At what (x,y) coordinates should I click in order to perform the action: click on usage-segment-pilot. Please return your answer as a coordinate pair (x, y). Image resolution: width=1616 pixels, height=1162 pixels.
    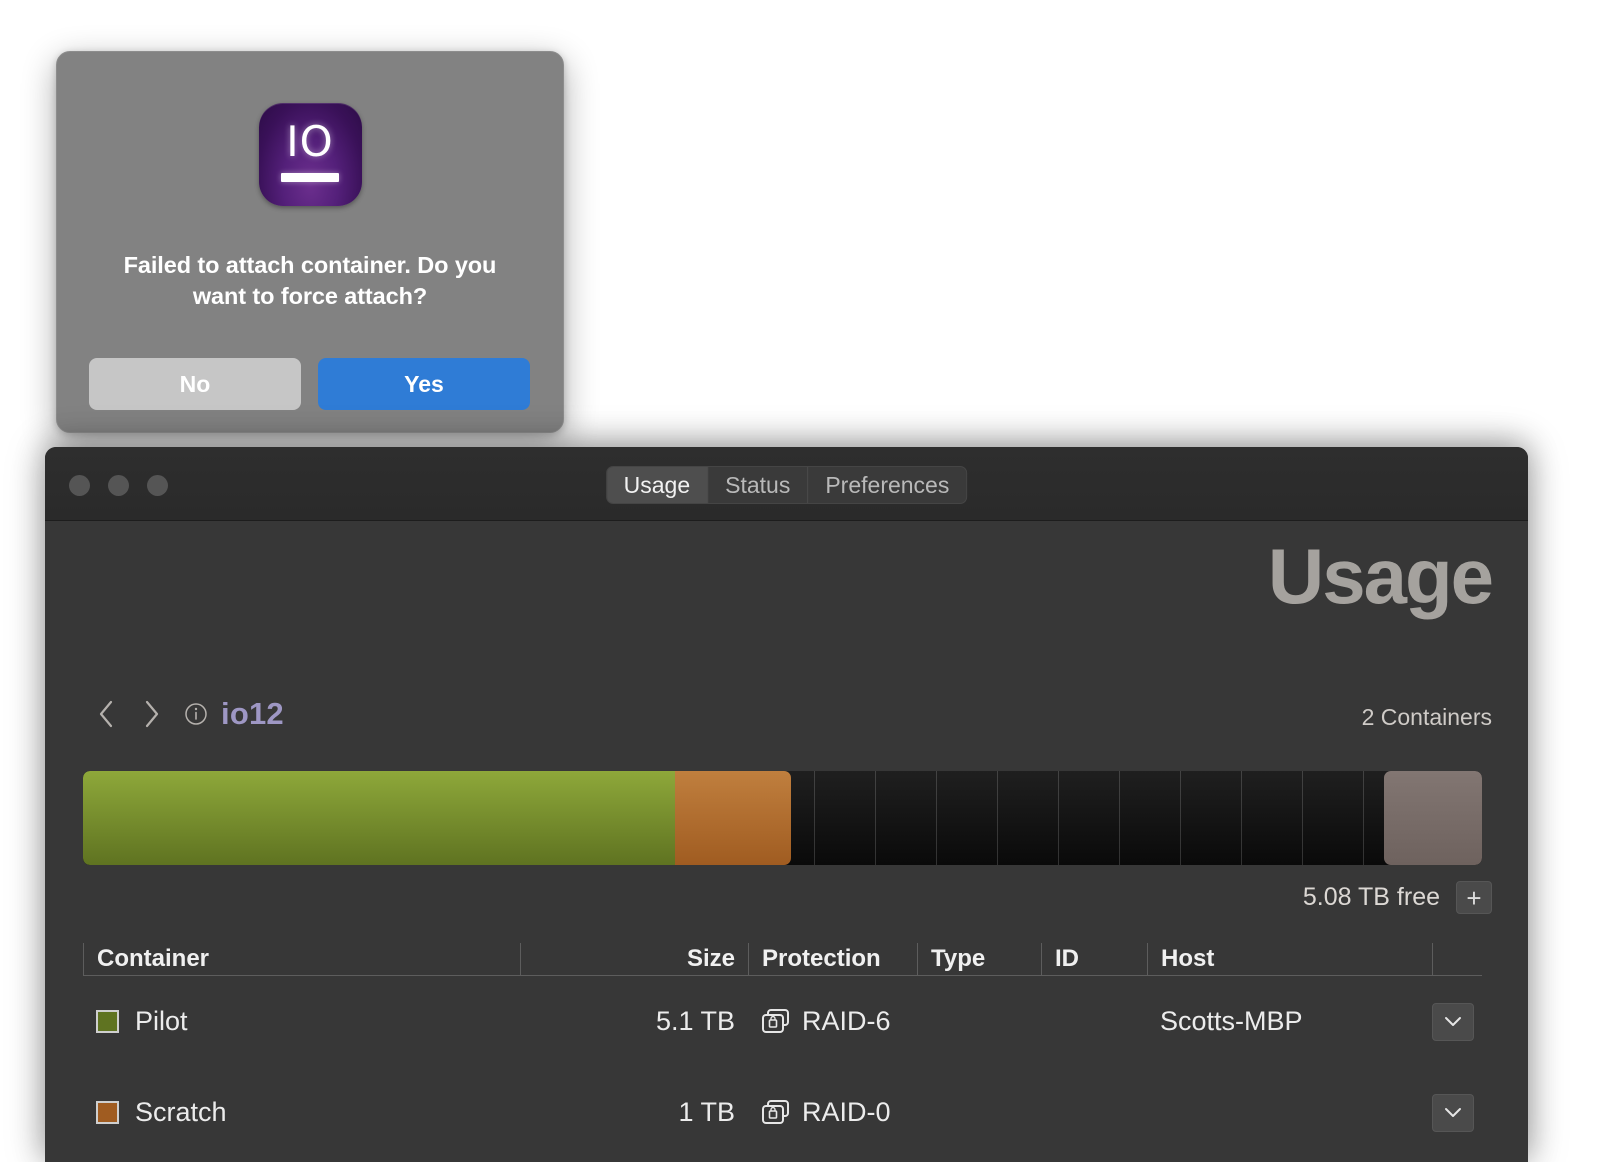
    Looking at the image, I should click on (379, 818).